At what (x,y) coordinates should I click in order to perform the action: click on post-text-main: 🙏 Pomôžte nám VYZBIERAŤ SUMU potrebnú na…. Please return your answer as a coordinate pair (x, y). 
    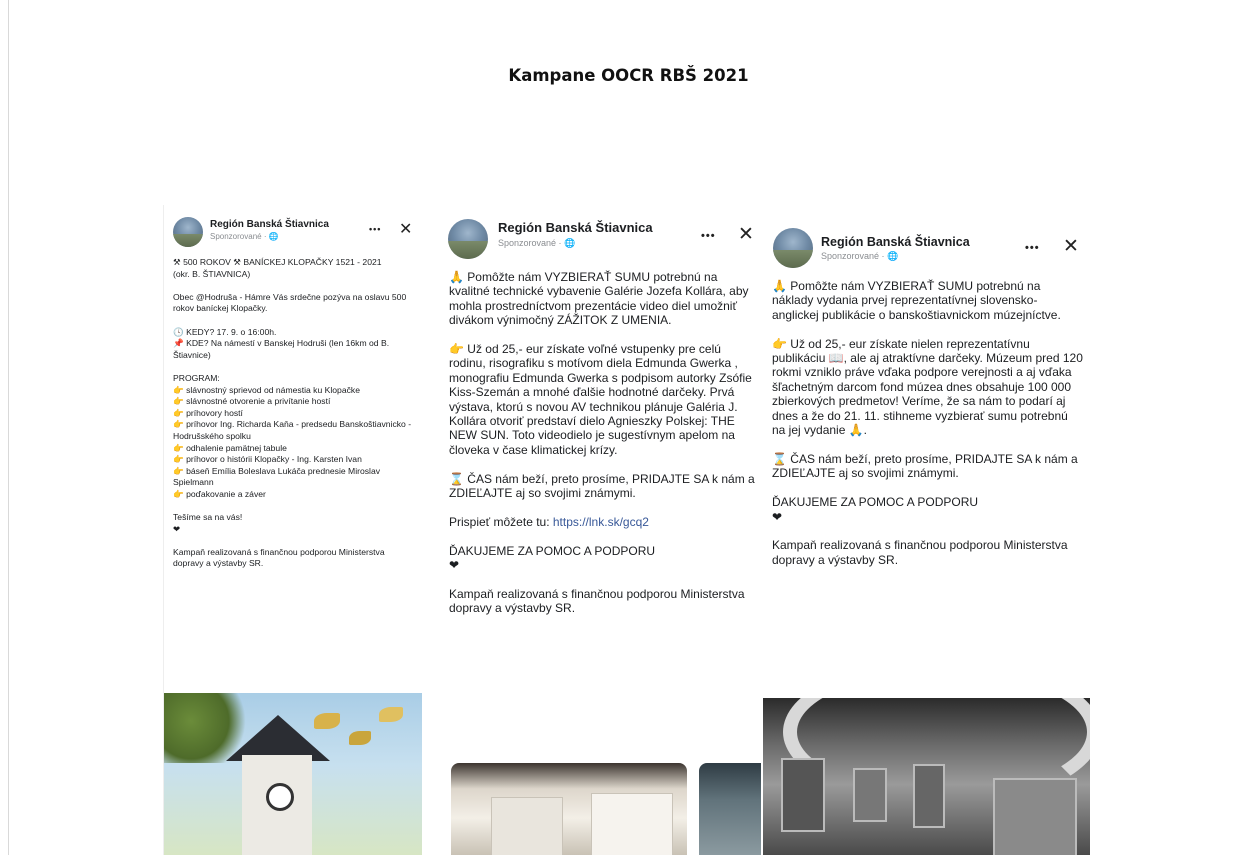
    Looking at the image, I should click on (602, 399).